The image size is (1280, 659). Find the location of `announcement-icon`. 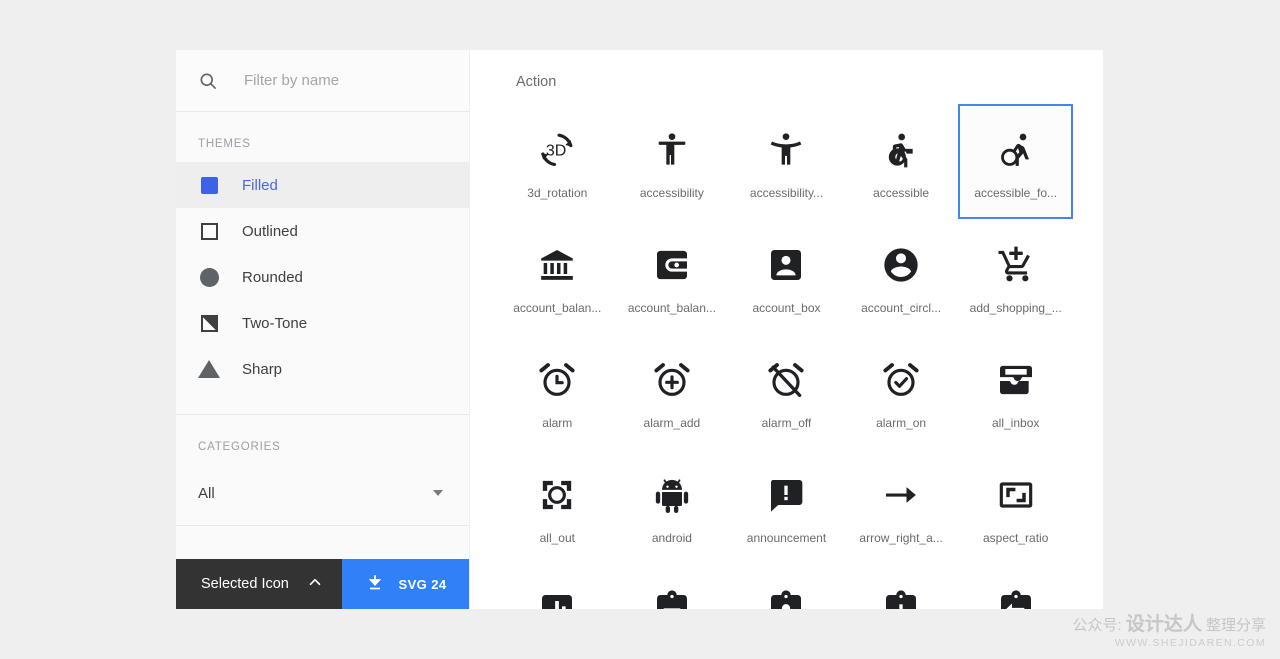

announcement-icon is located at coordinates (786, 495).